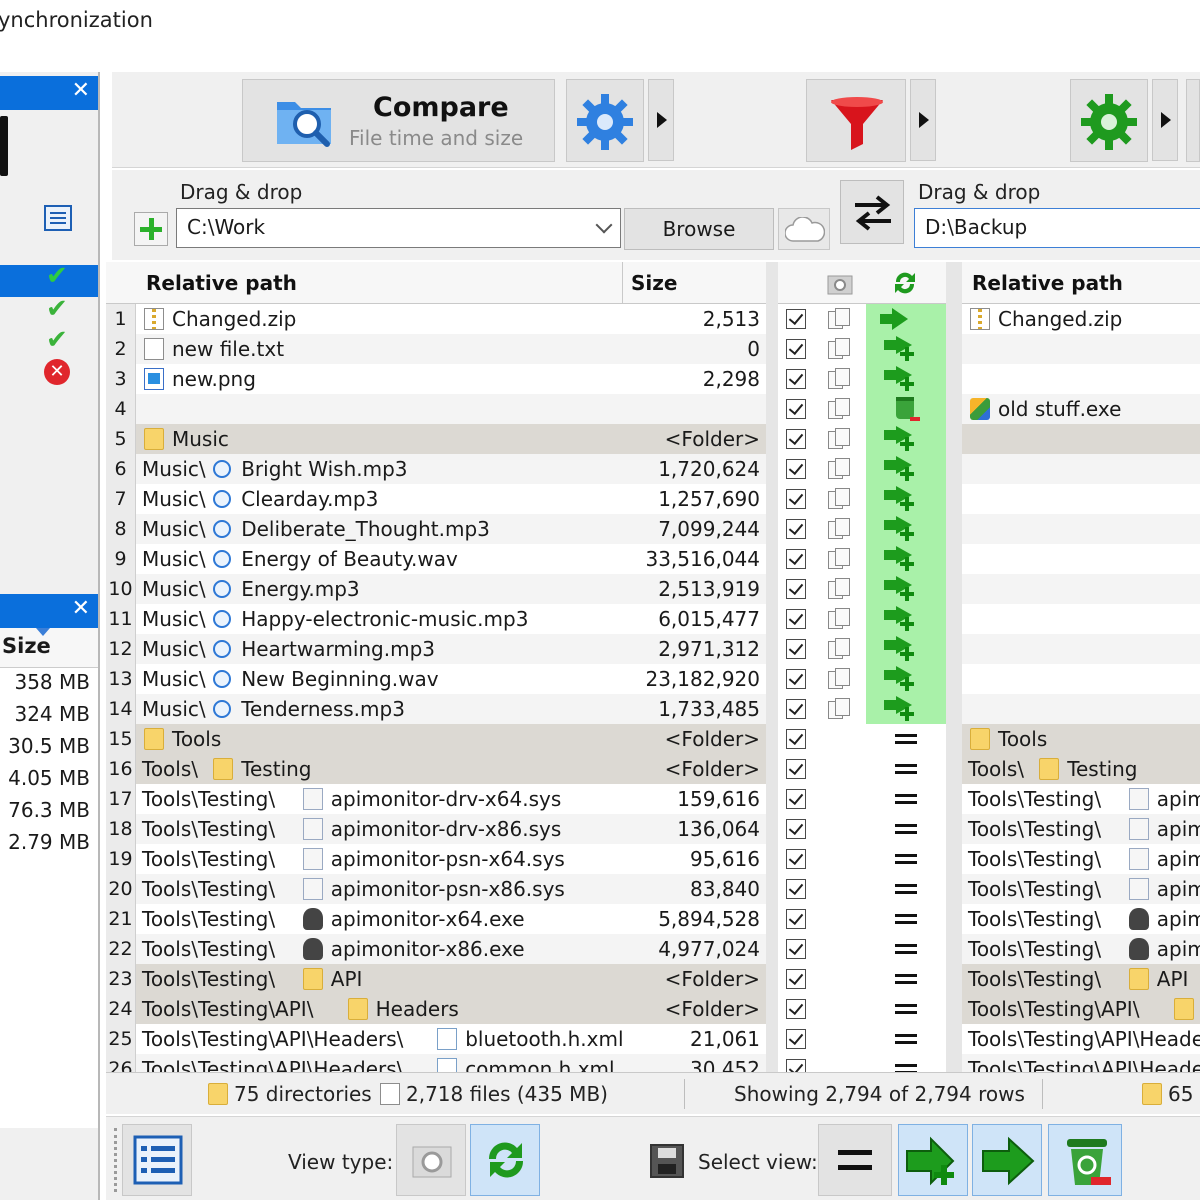  I want to click on right-grid-splitter, so click(954, 667).